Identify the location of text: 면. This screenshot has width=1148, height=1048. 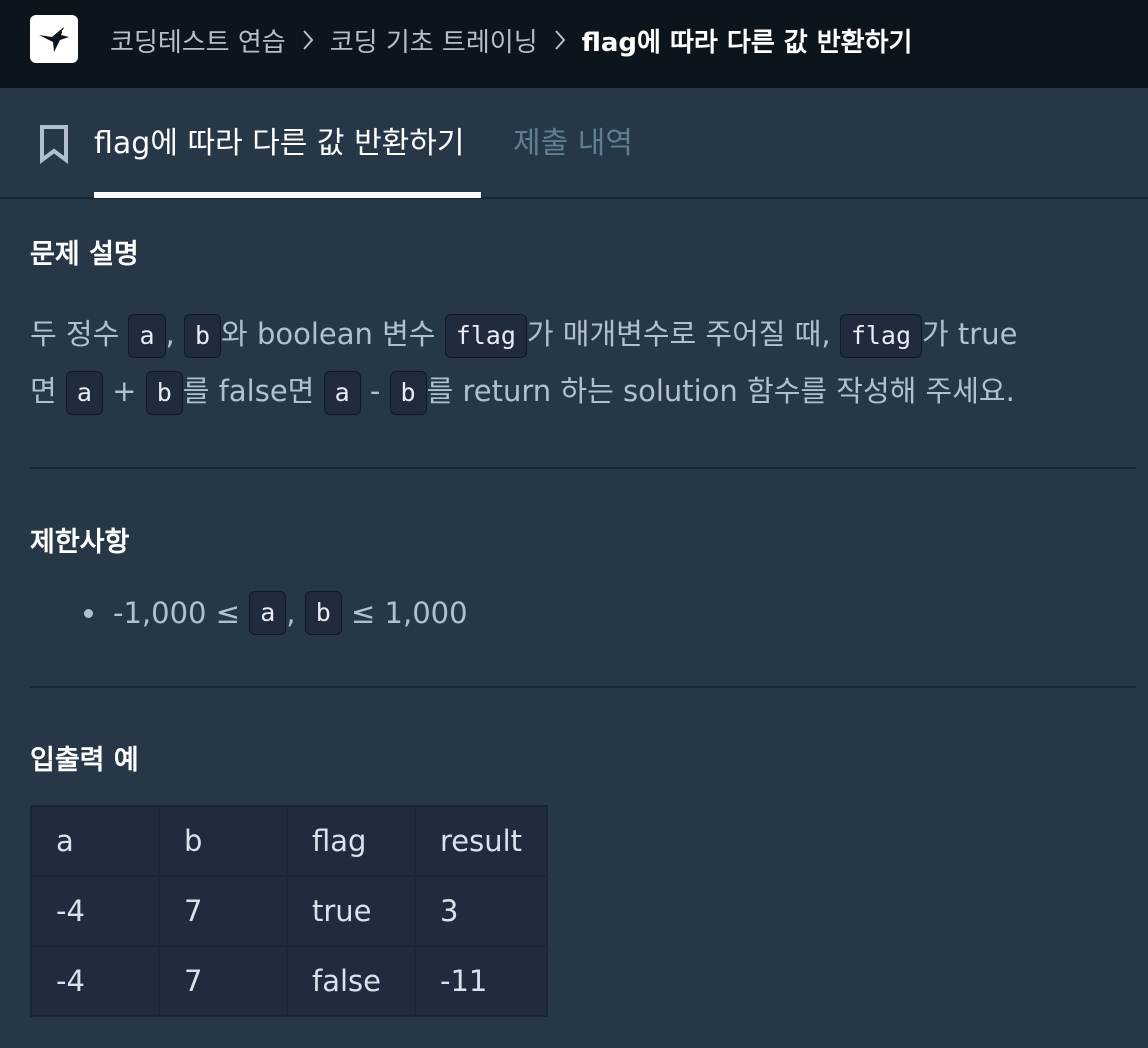
(48, 391).